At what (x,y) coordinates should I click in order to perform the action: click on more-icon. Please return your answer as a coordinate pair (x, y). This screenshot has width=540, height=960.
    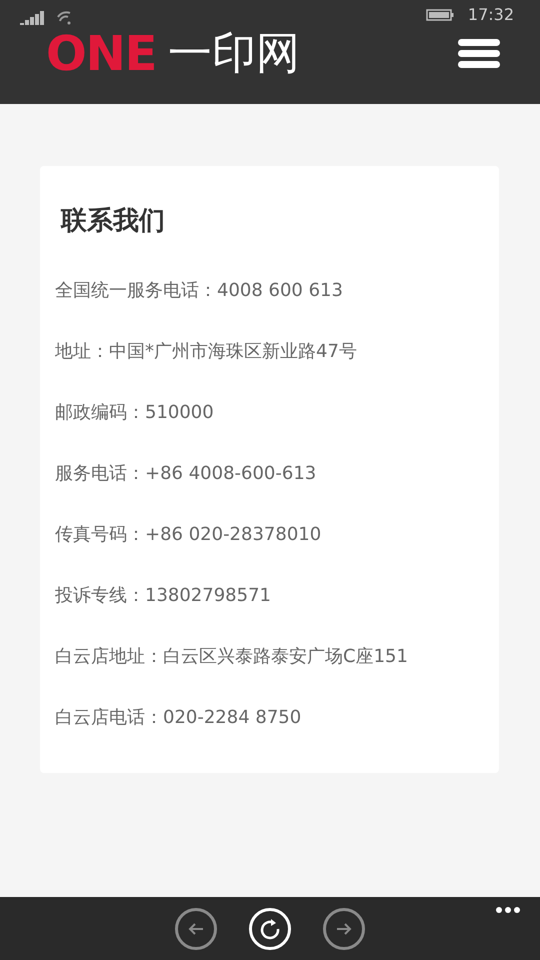
    Looking at the image, I should click on (508, 910).